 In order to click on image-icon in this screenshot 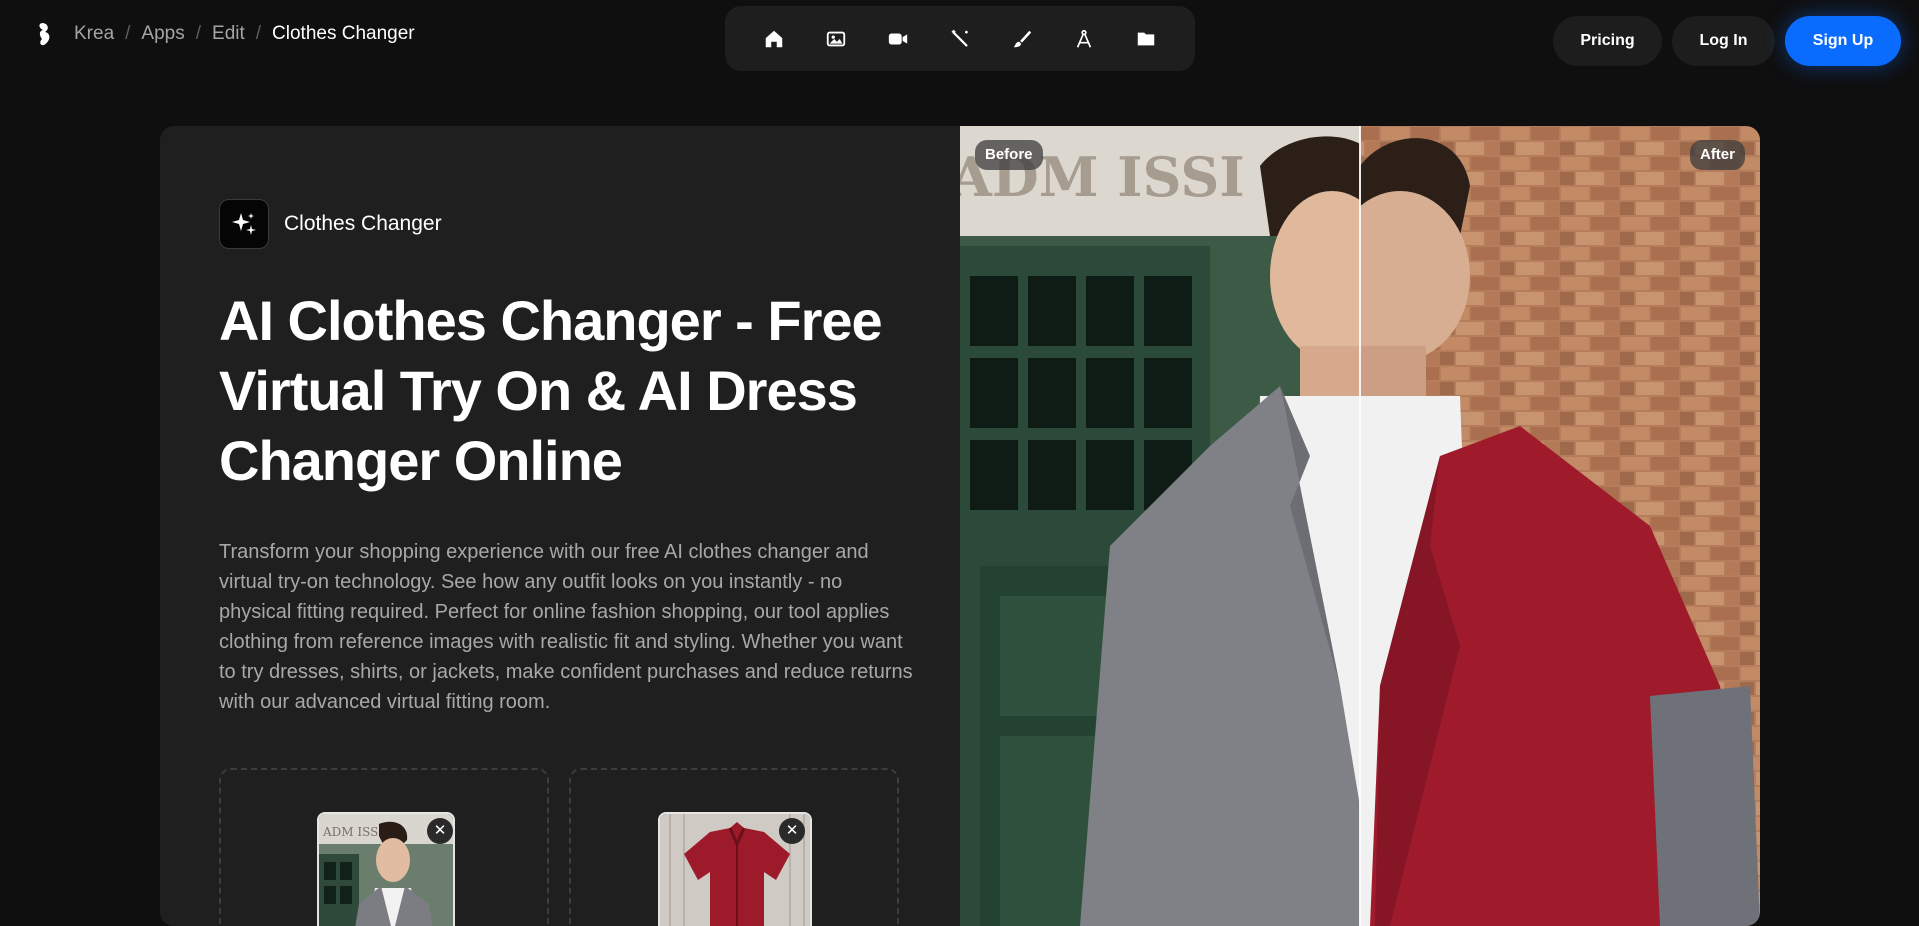, I will do `click(836, 39)`.